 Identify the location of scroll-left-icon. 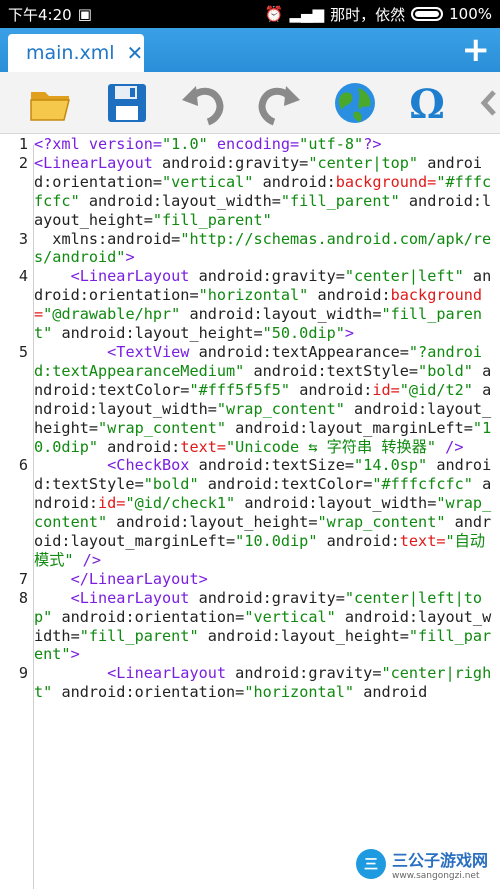
(488, 103).